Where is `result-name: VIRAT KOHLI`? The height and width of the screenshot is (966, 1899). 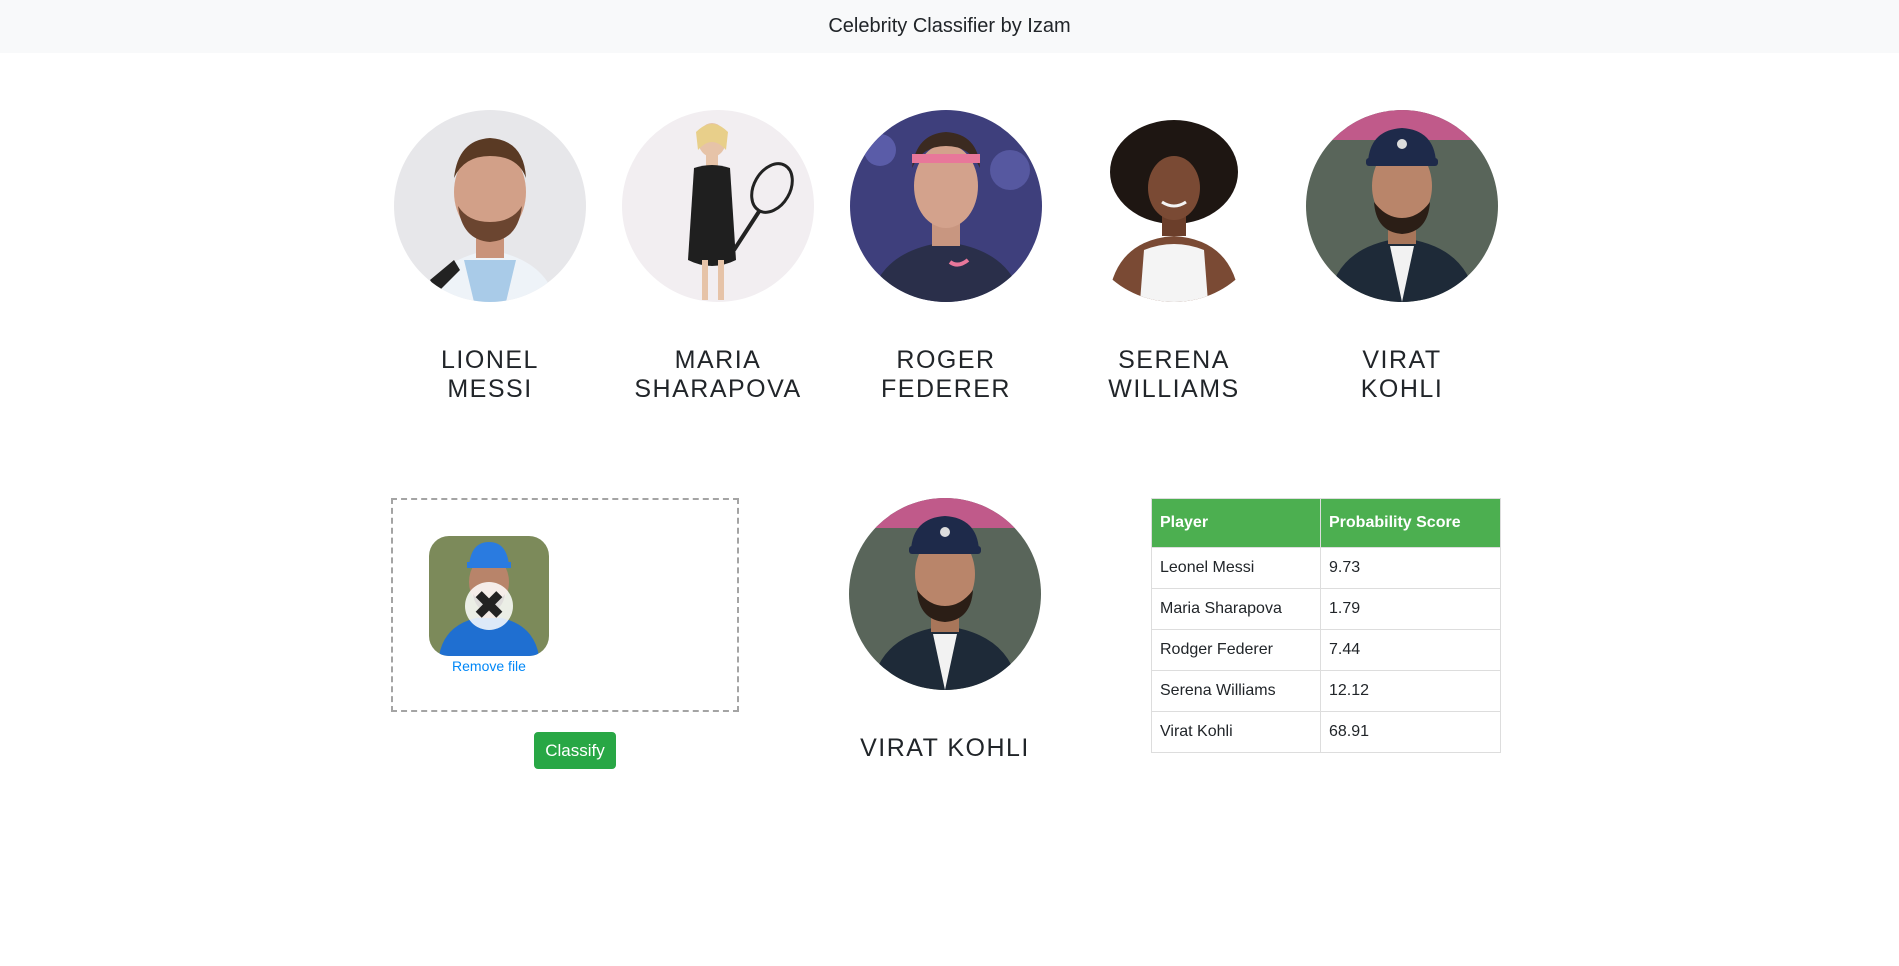 result-name: VIRAT KOHLI is located at coordinates (945, 748).